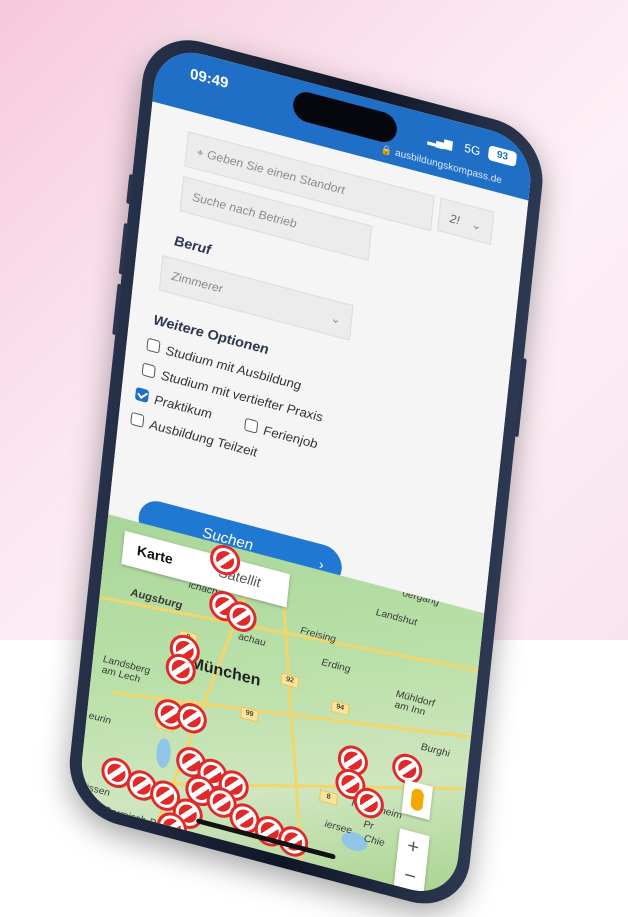 The height and width of the screenshot is (917, 628). What do you see at coordinates (200, 153) in the screenshot?
I see `location-icon: ⌖` at bounding box center [200, 153].